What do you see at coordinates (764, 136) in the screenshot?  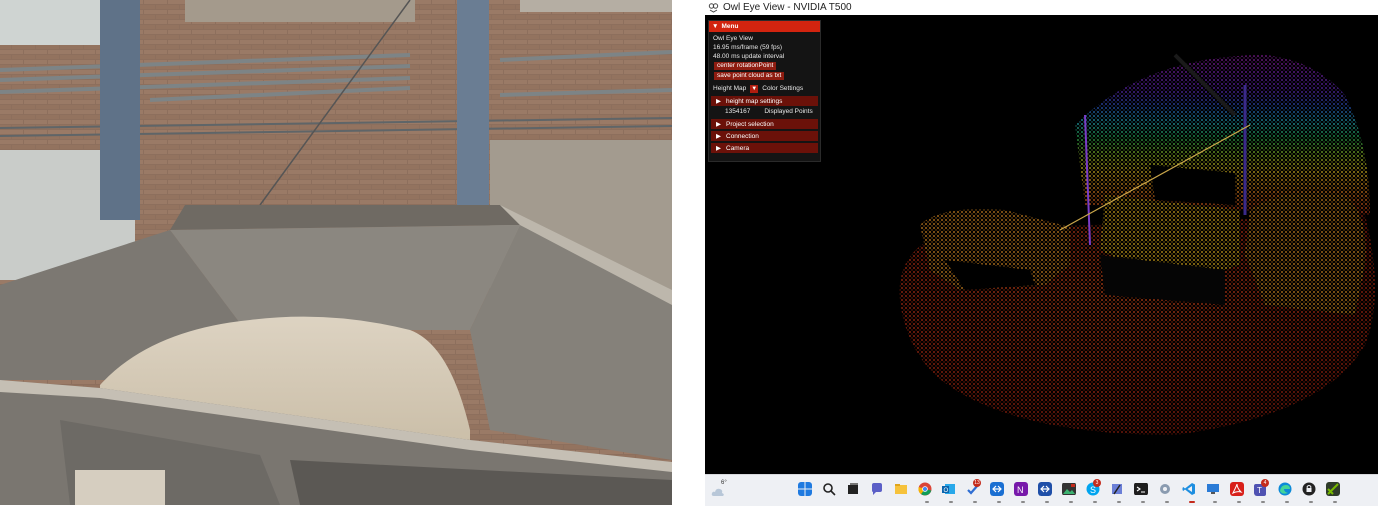 I see `section-connection: ▶ Connection` at bounding box center [764, 136].